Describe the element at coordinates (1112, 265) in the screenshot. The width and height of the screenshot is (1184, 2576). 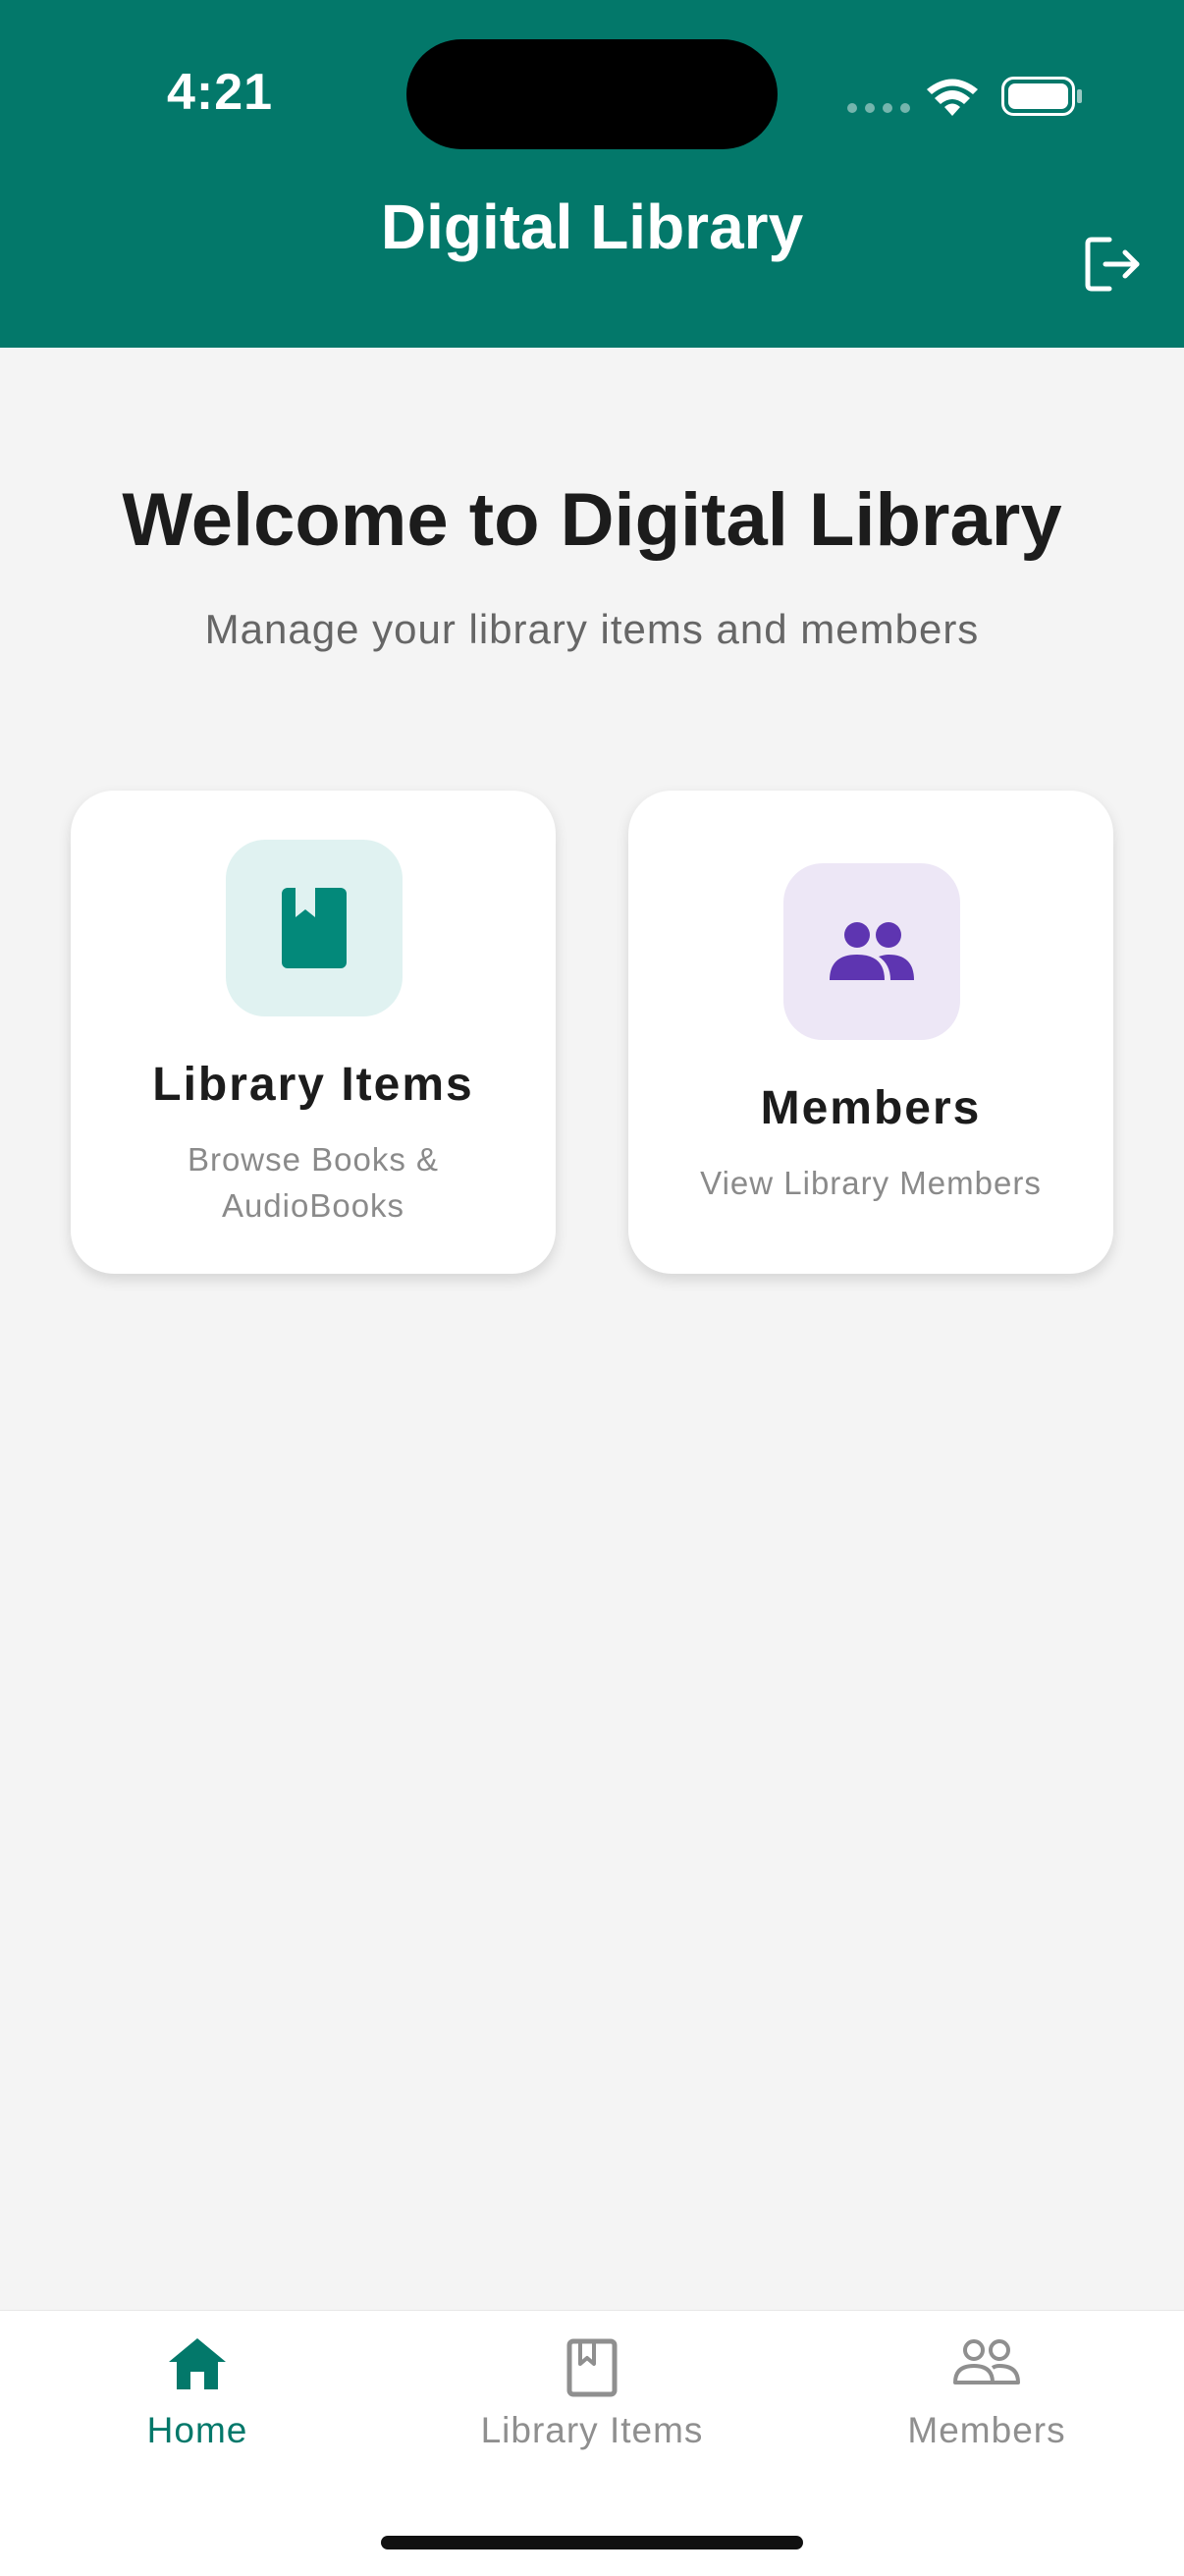
I see `logout-icon` at that location.